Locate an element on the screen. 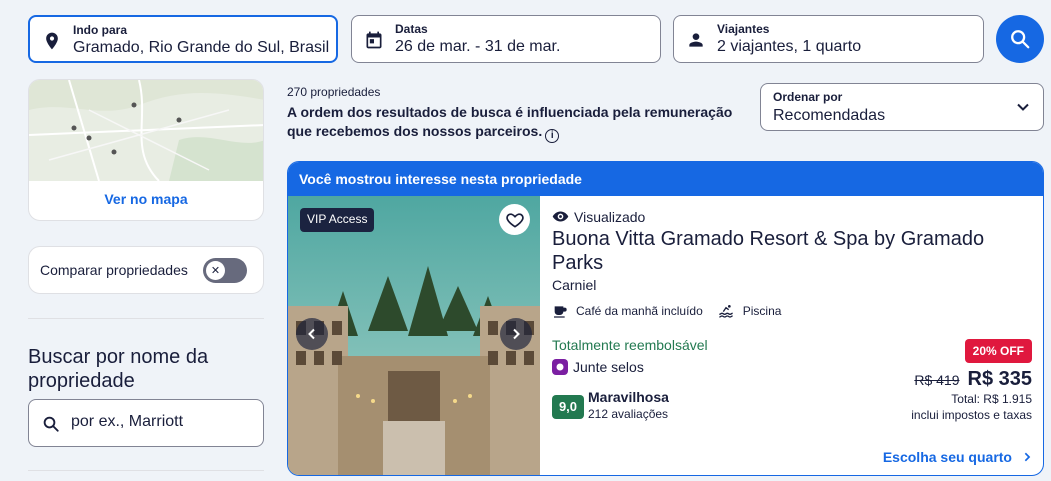 The image size is (1051, 481). vip-access-badge: VIP Access is located at coordinates (337, 220).